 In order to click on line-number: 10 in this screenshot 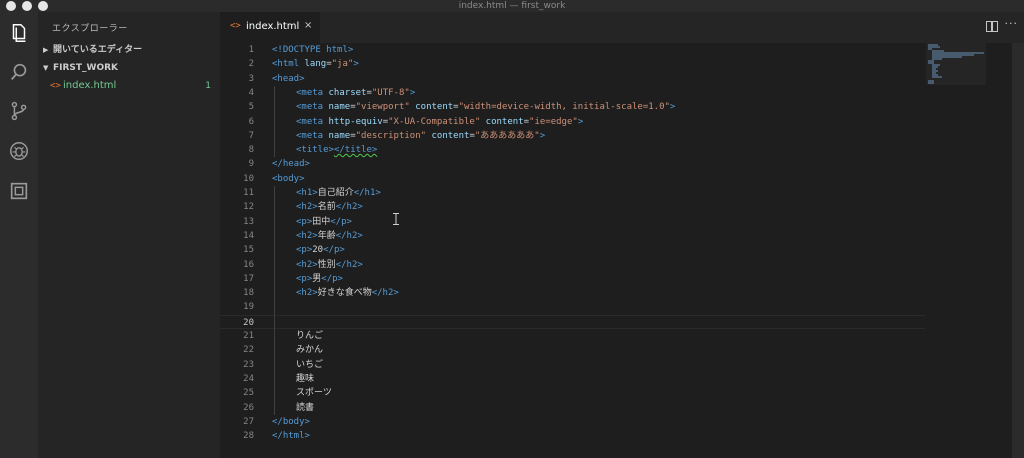, I will do `click(248, 178)`.